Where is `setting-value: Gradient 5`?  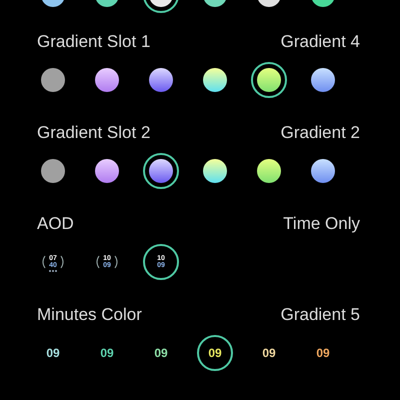 setting-value: Gradient 5 is located at coordinates (320, 315).